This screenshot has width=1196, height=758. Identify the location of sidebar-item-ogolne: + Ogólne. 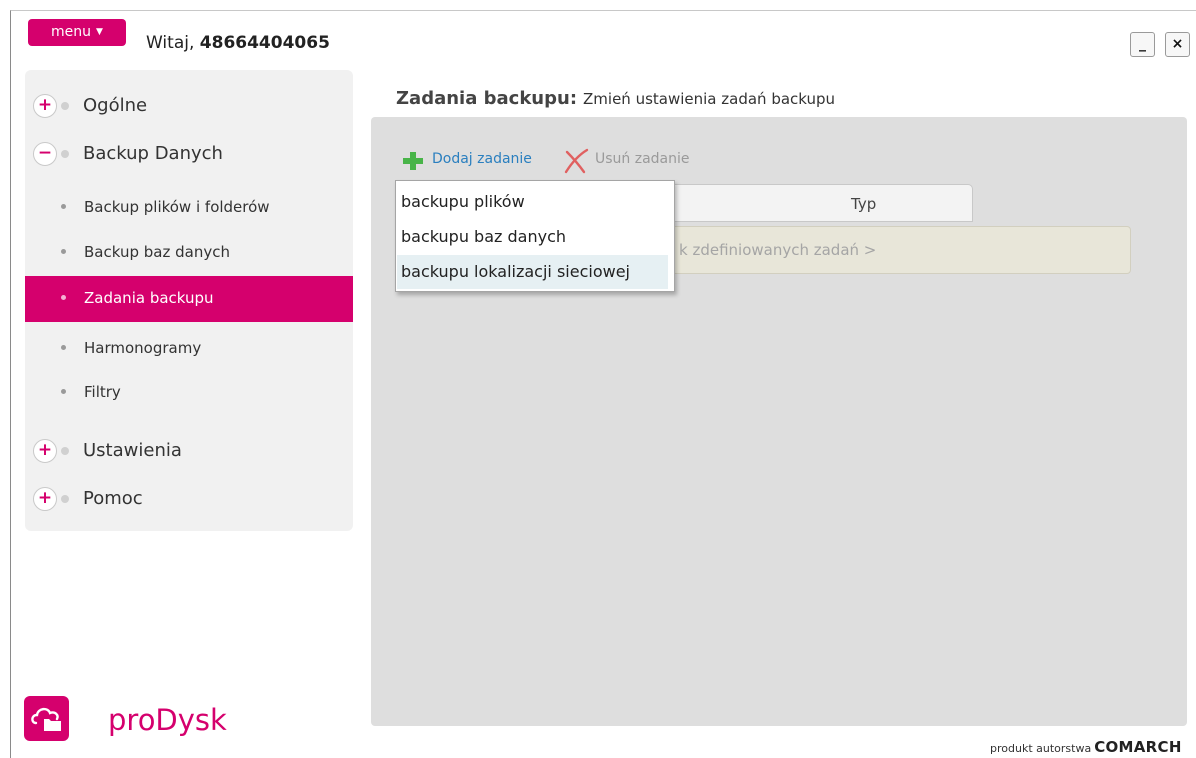
(189, 106).